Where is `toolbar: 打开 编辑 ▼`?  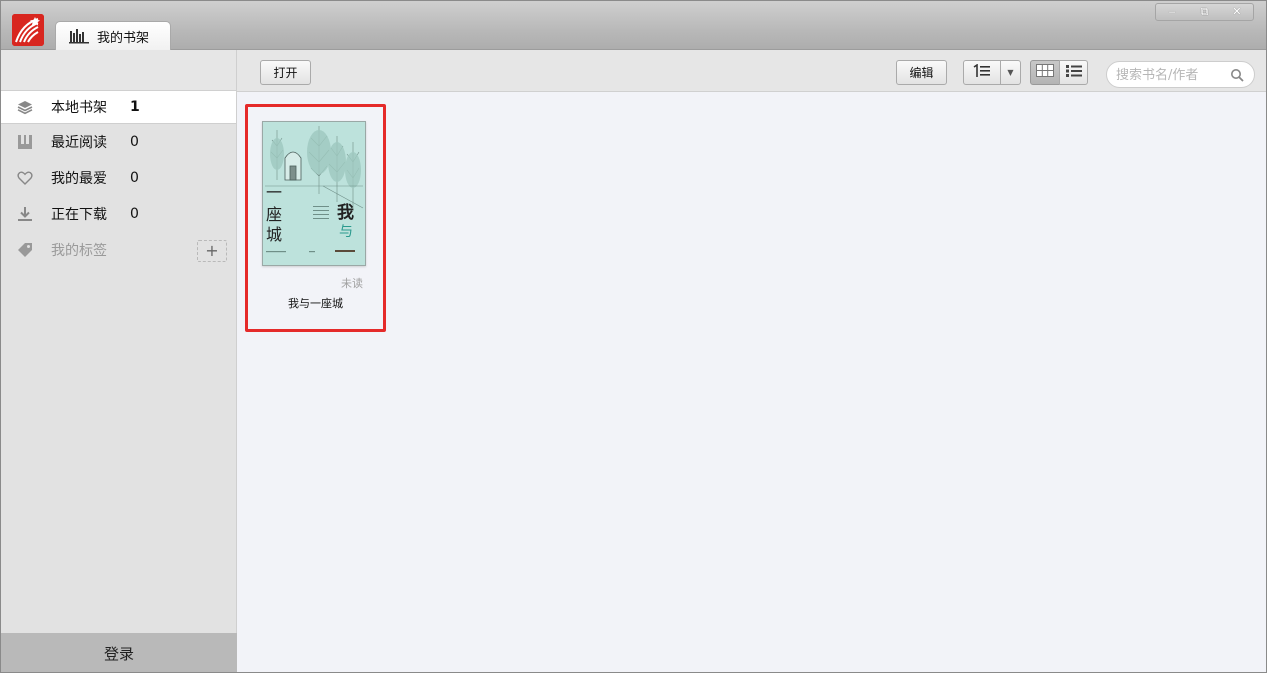
toolbar: 打开 编辑 ▼ is located at coordinates (751, 71).